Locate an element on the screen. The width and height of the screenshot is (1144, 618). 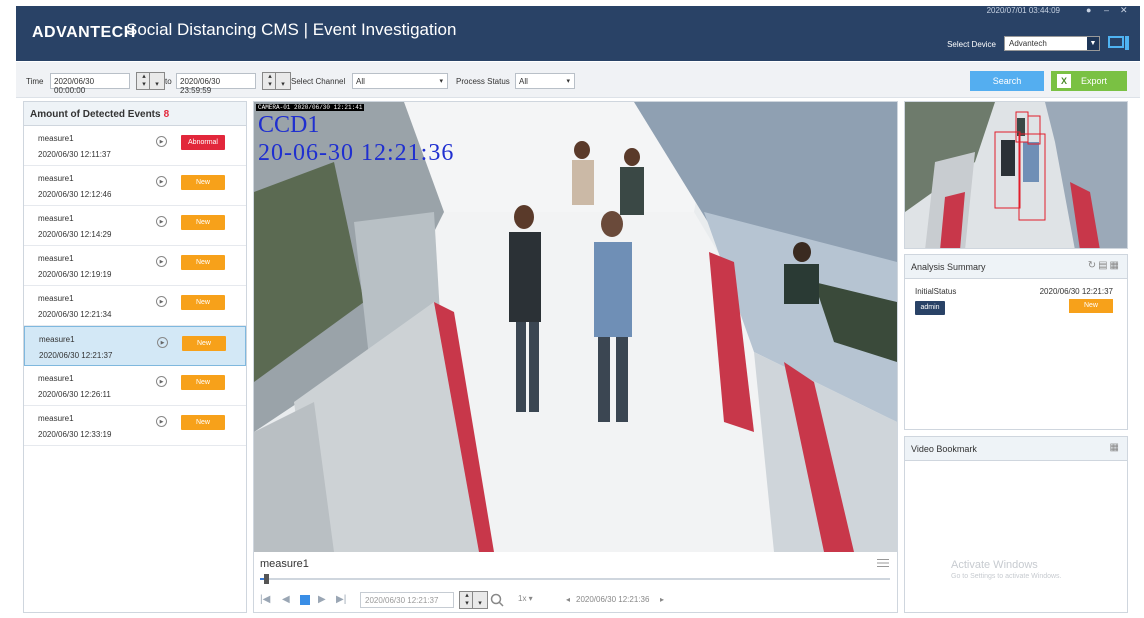
refresh-icon: ↻ is located at coordinates (1093, 265).